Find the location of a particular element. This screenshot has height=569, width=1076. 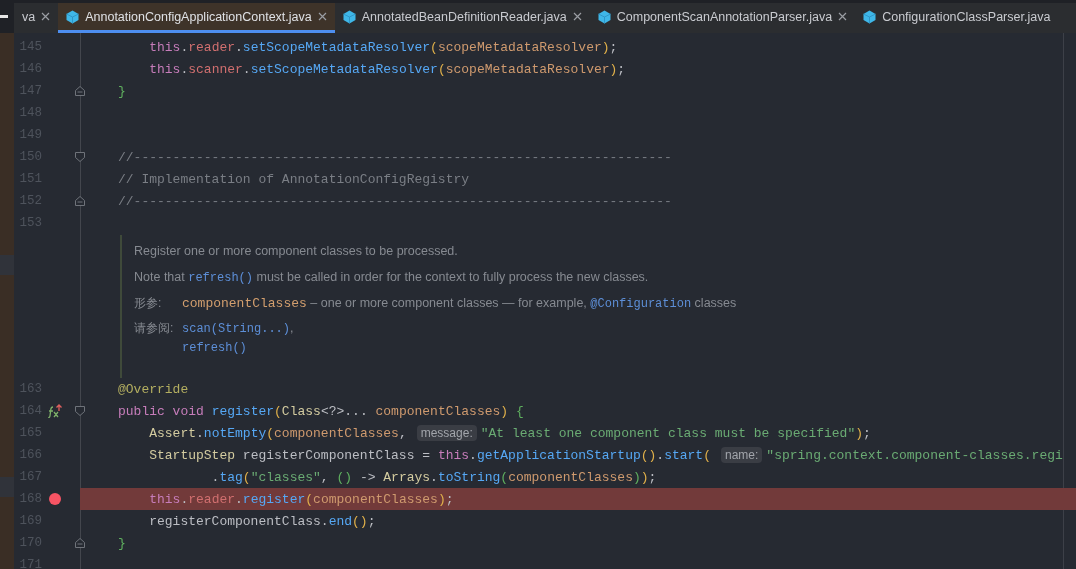

parameter-hint: message: is located at coordinates (446, 433).